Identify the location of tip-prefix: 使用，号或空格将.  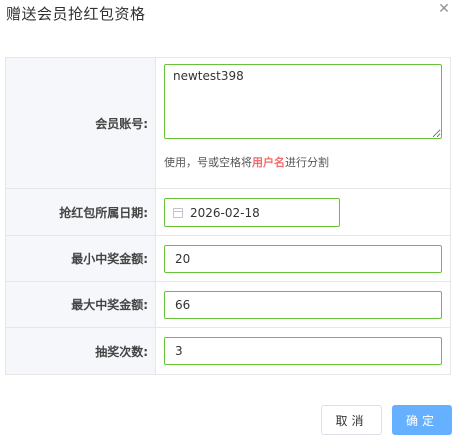
(208, 162).